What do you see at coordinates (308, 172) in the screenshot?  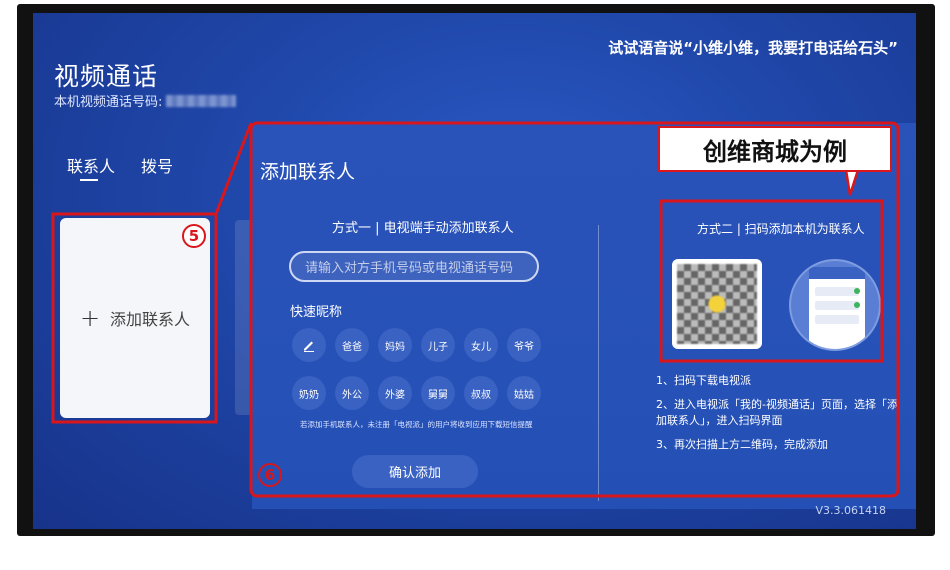 I see `panel-title: 添加联系人` at bounding box center [308, 172].